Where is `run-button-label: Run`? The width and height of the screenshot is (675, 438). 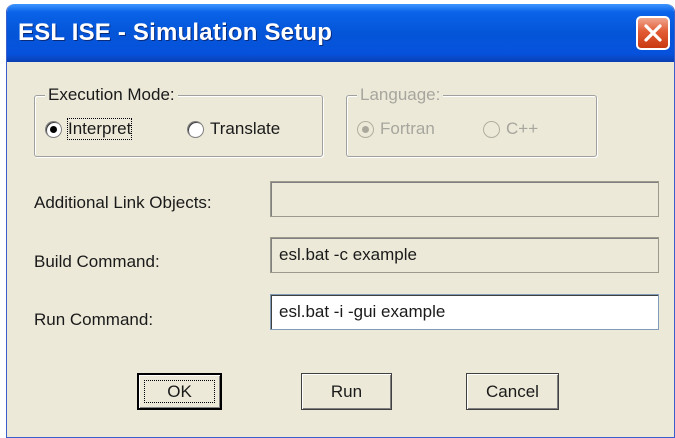
run-button-label: Run is located at coordinates (346, 391).